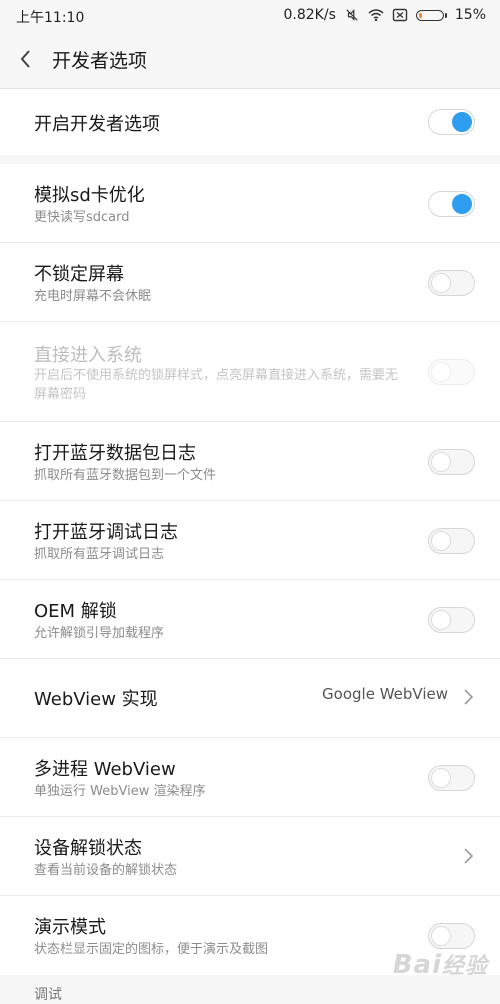  I want to click on back-chevron-icon, so click(27, 59).